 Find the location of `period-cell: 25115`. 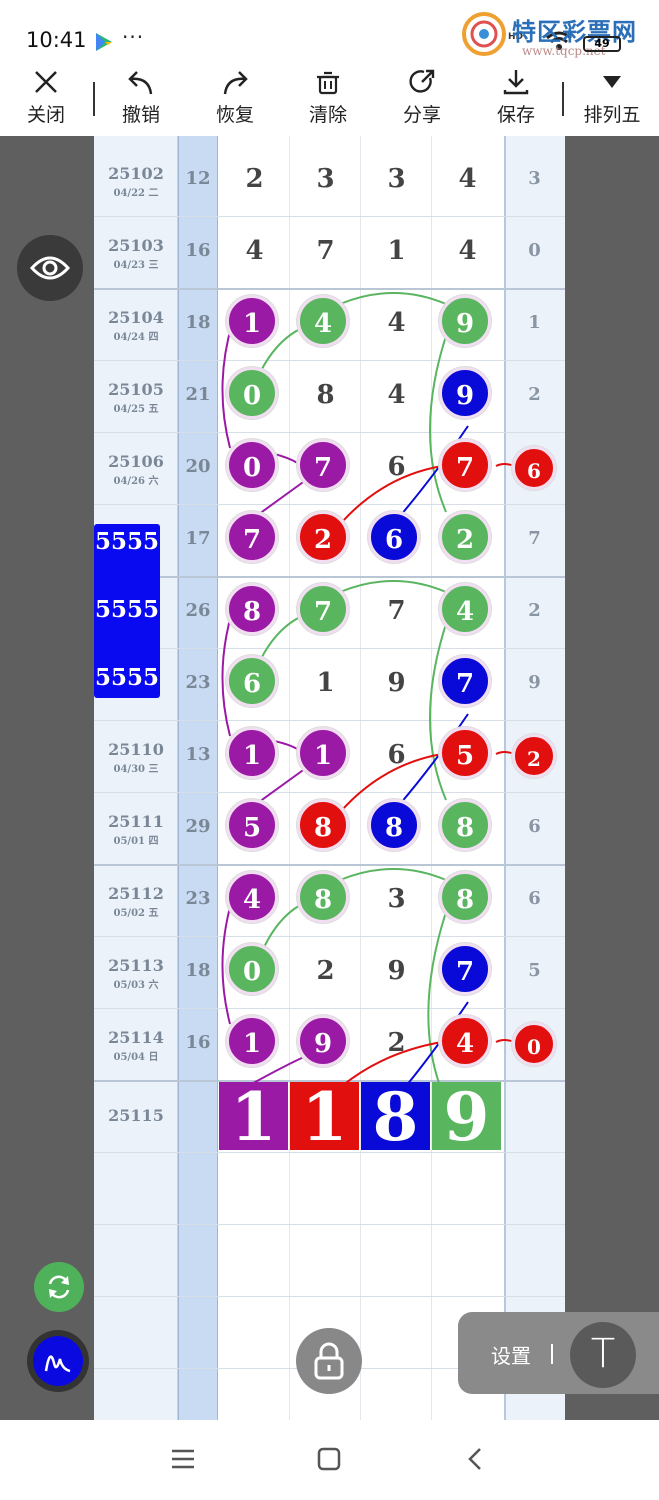

period-cell: 25115 is located at coordinates (136, 1116).